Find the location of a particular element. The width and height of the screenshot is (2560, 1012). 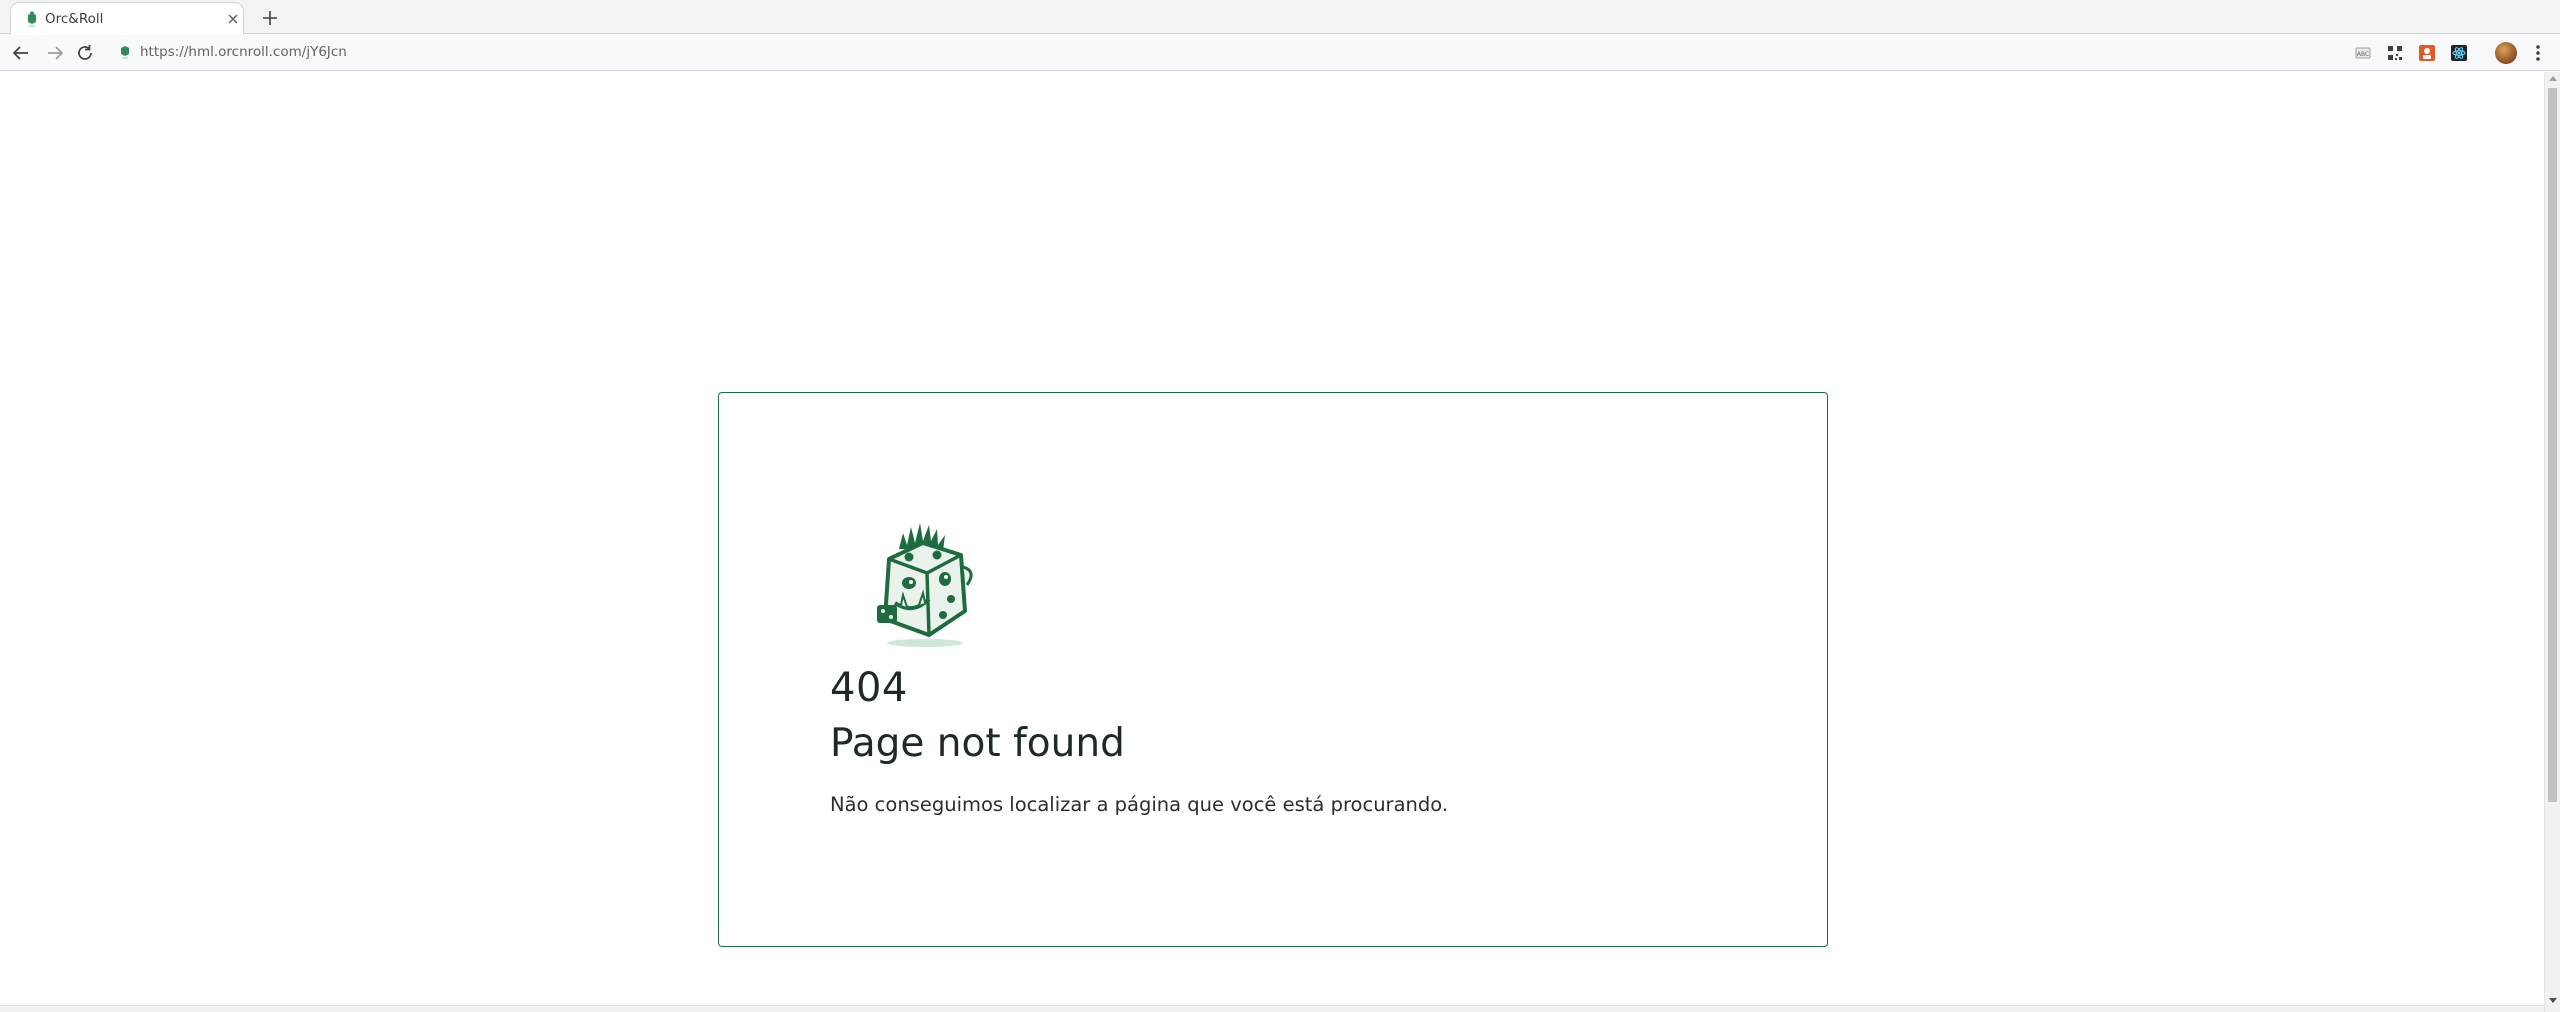

tab-title: Orc&Roll is located at coordinates (74, 19).